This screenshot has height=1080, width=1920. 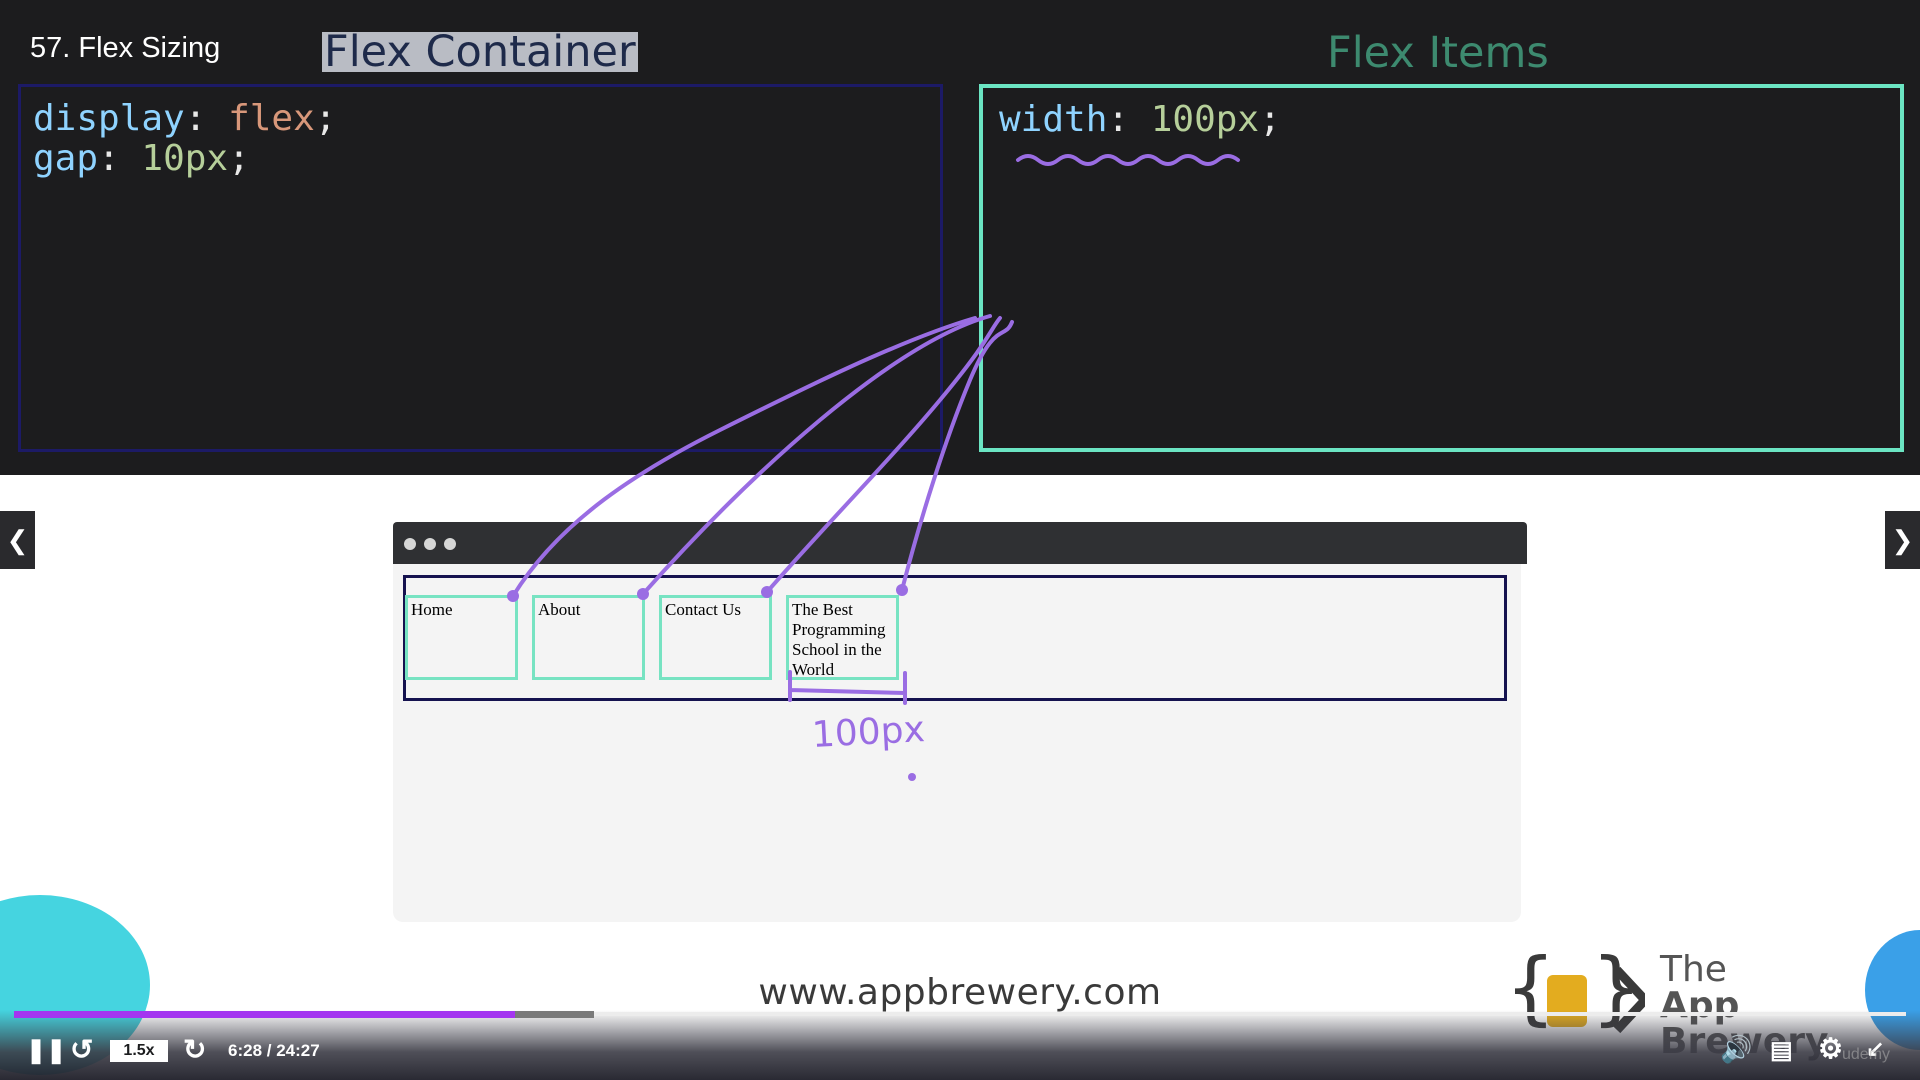 I want to click on captions-button: ▤, so click(x=1781, y=1050).